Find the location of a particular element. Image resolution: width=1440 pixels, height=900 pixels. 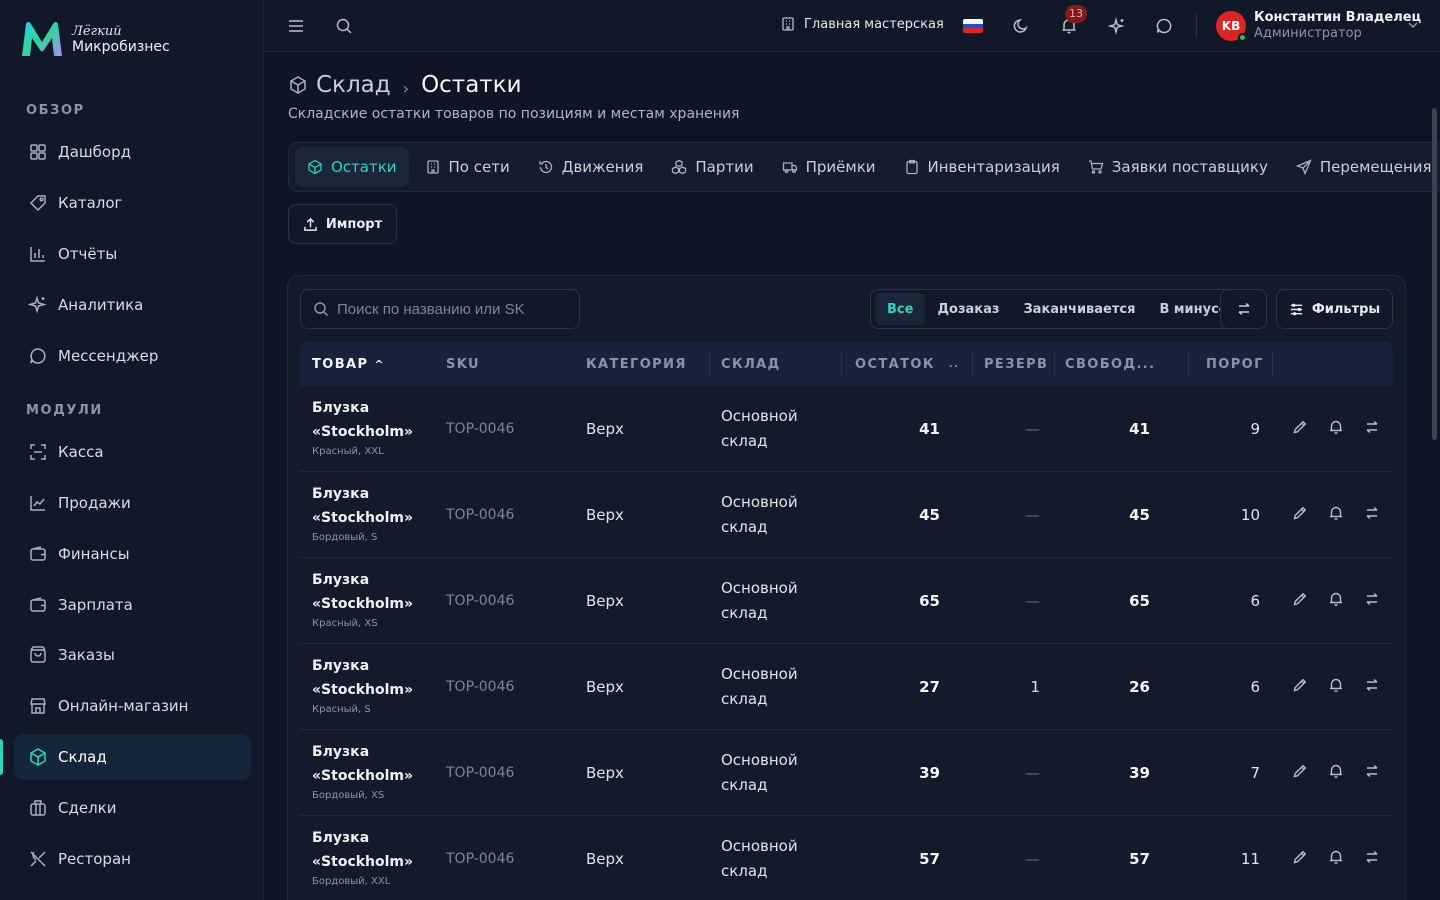

column-header-reserve: РЕЗЕРВ is located at coordinates (1016, 364).